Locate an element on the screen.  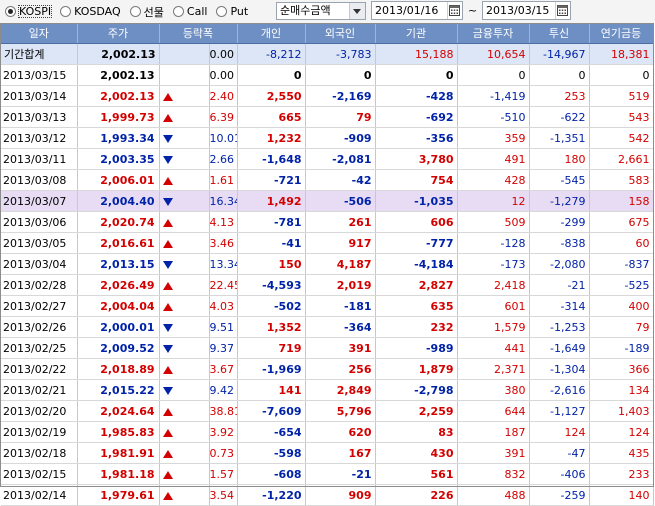
individual-cell: 1,232 is located at coordinates (271, 138).